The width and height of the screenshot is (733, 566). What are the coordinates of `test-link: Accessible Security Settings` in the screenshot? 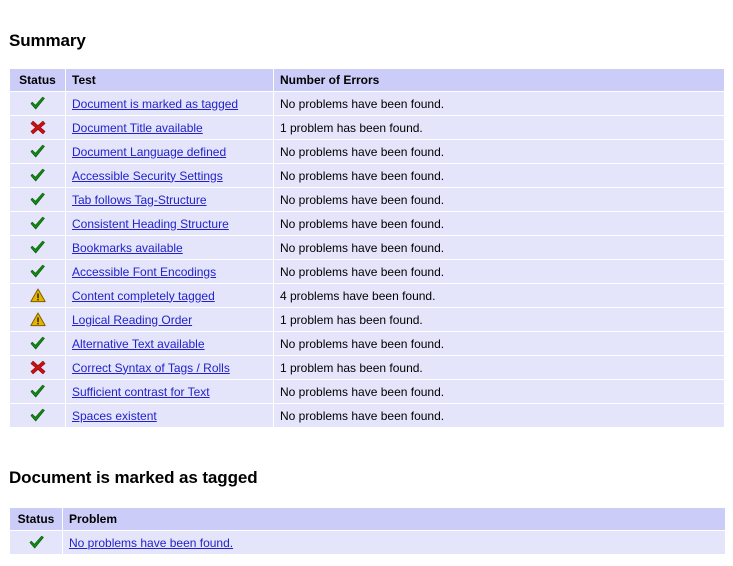 It's located at (147, 176).